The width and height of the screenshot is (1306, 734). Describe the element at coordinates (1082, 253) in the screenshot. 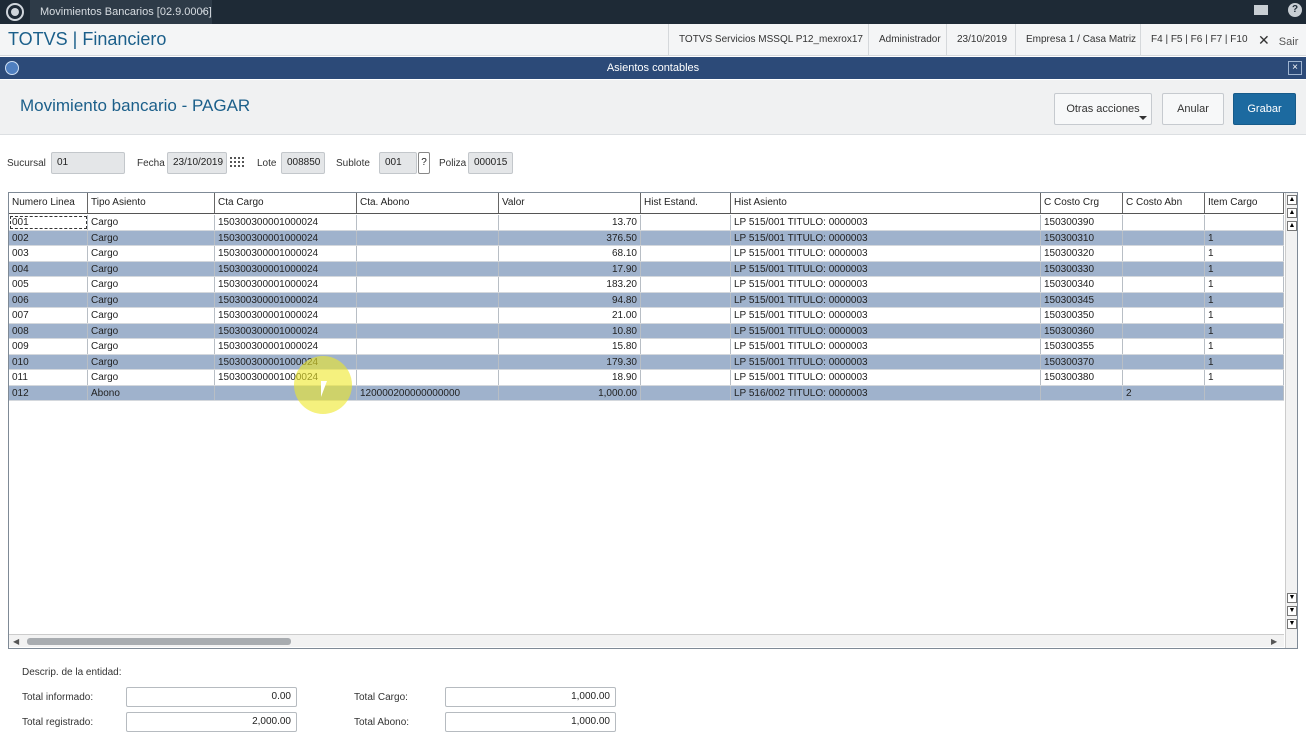

I see `cell-c-costo-crg: 150300320` at that location.